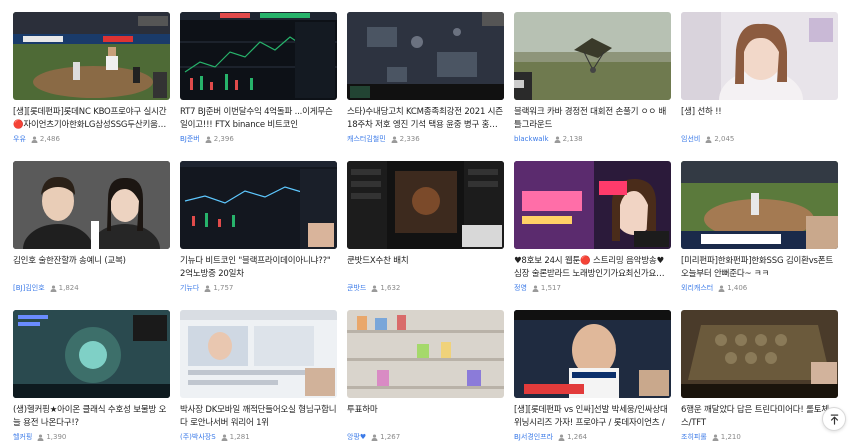  Describe the element at coordinates (91, 267) in the screenshot. I see `broadcast-title: 김인호 술한잔할까 송예니 (교복)` at that location.